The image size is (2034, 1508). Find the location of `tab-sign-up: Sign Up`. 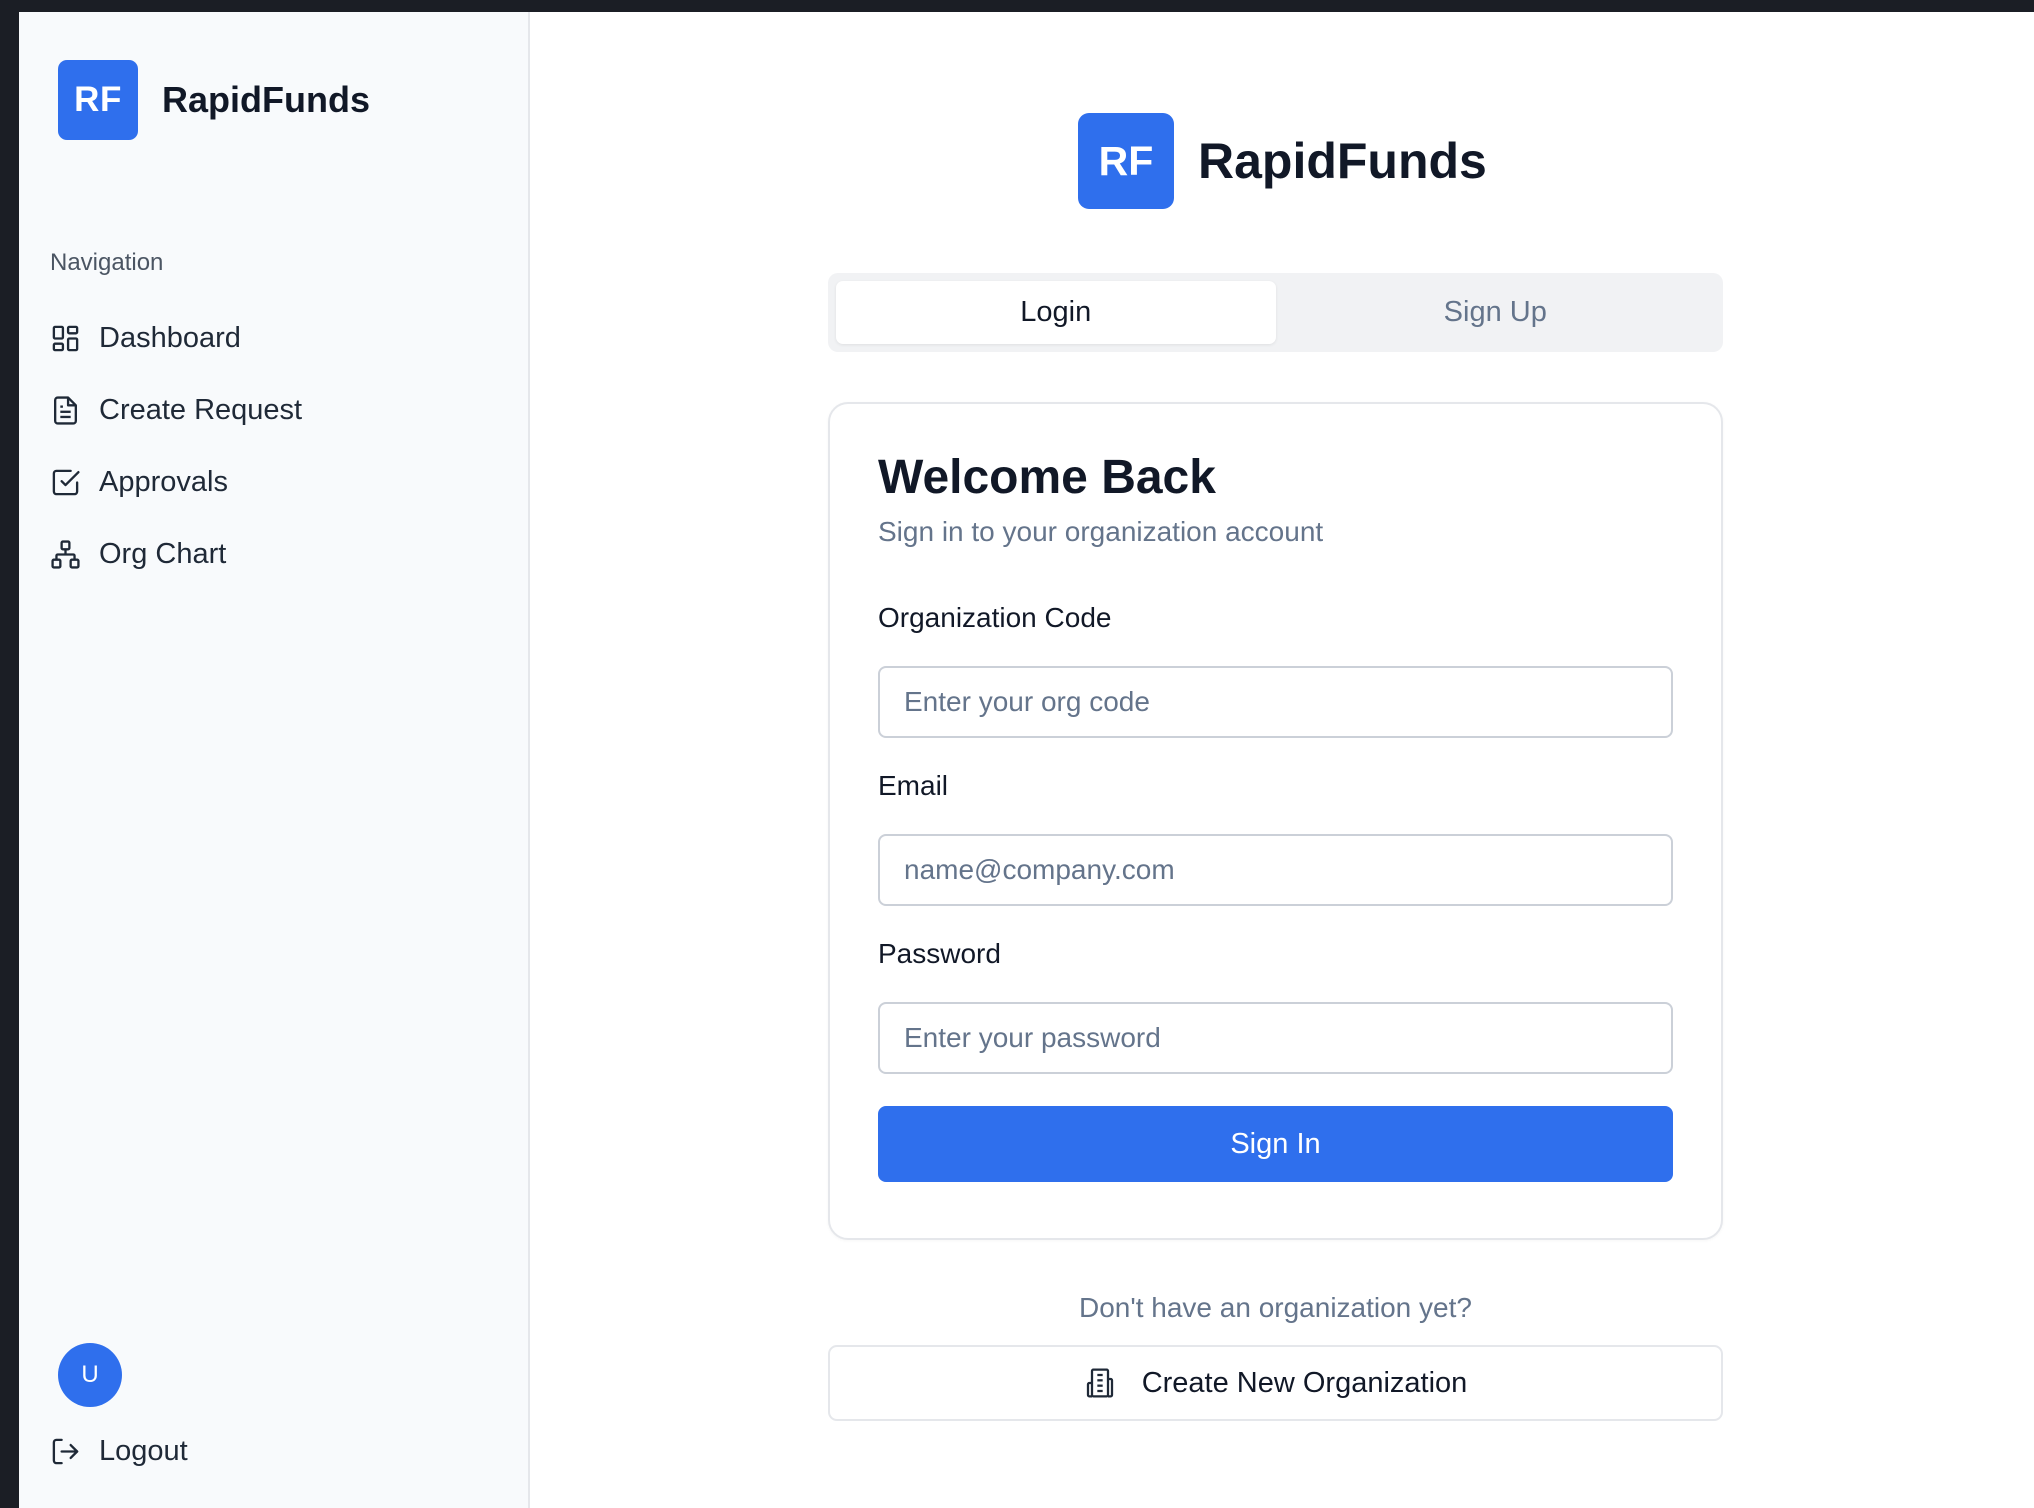

tab-sign-up: Sign Up is located at coordinates (1496, 312).